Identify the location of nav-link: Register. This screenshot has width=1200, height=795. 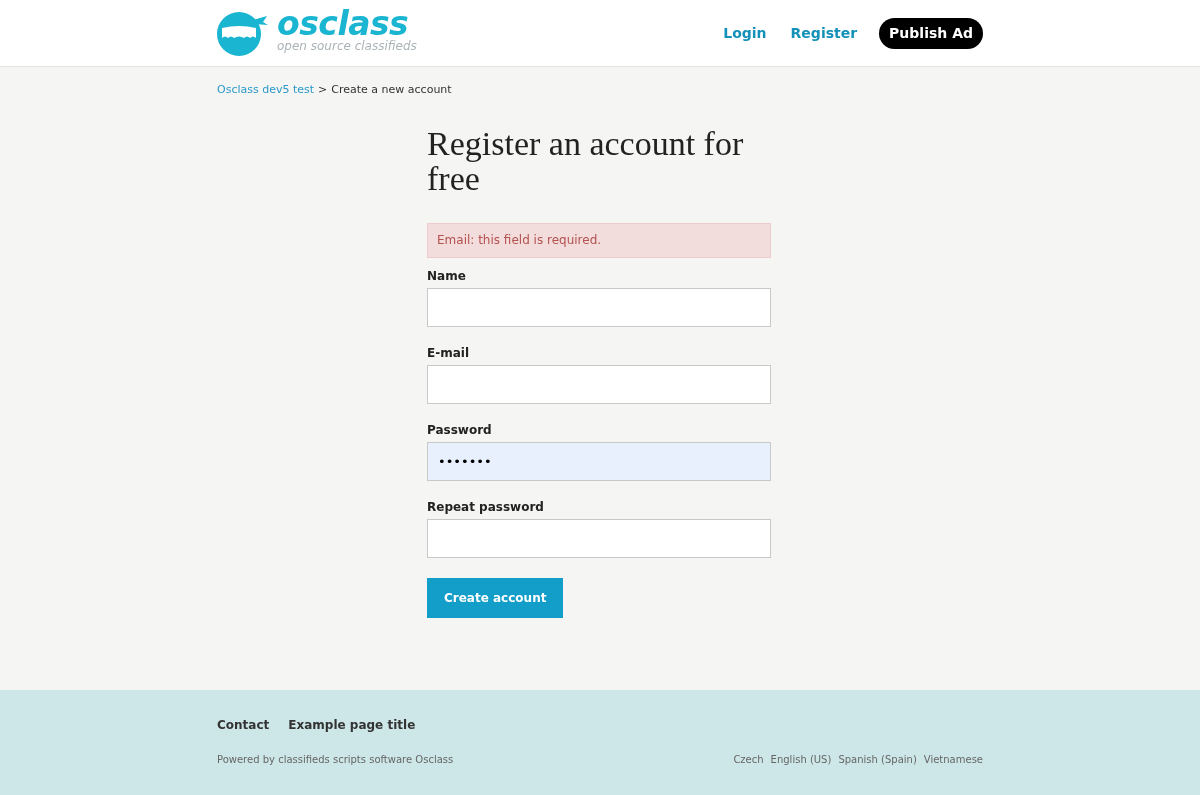
(824, 33).